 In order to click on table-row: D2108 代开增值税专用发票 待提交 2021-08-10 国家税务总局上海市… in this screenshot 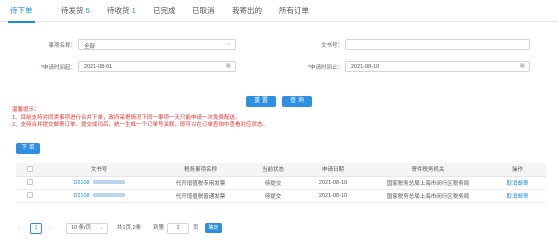, I will do `click(281, 183)`.